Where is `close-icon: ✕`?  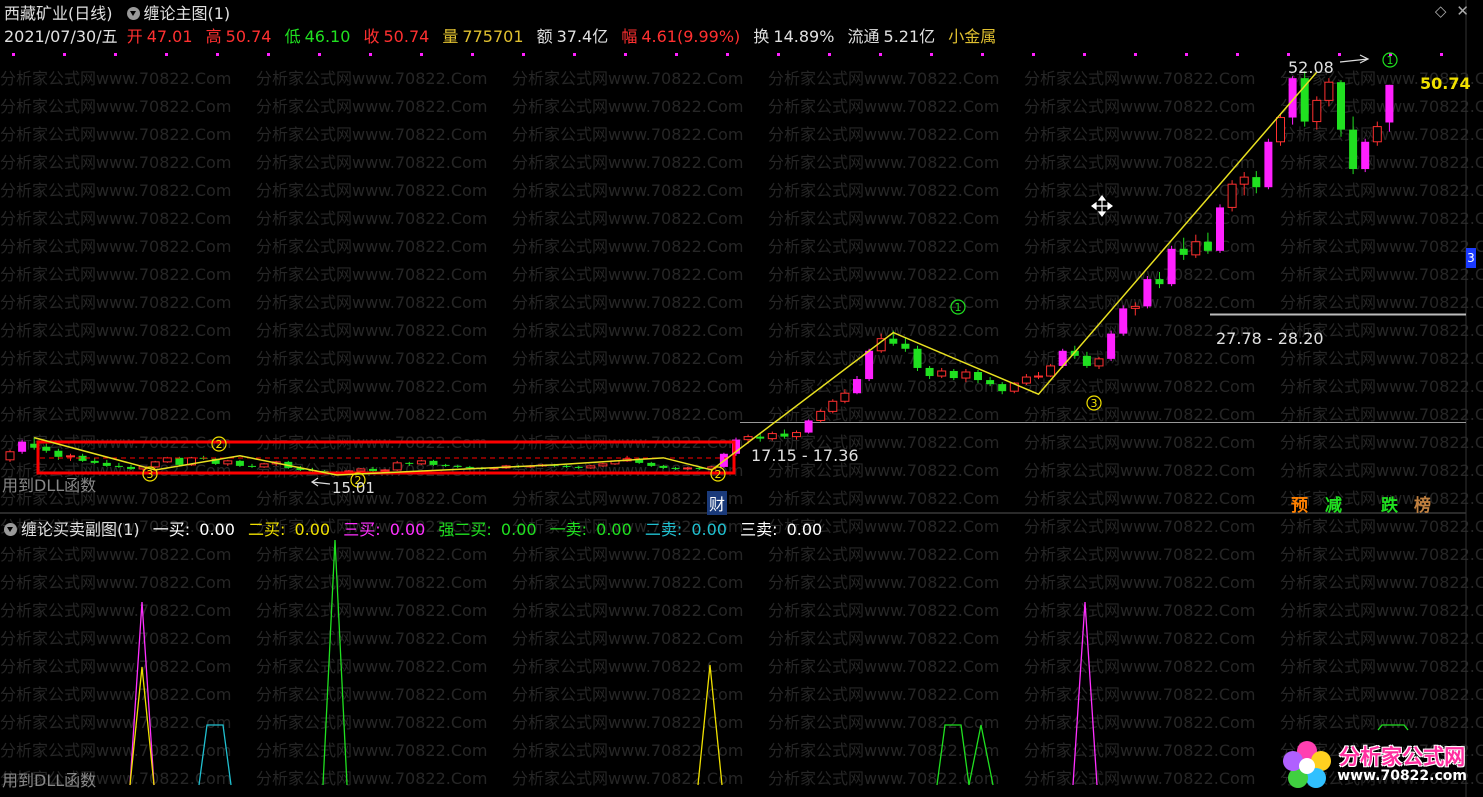
close-icon: ✕ is located at coordinates (1462, 11).